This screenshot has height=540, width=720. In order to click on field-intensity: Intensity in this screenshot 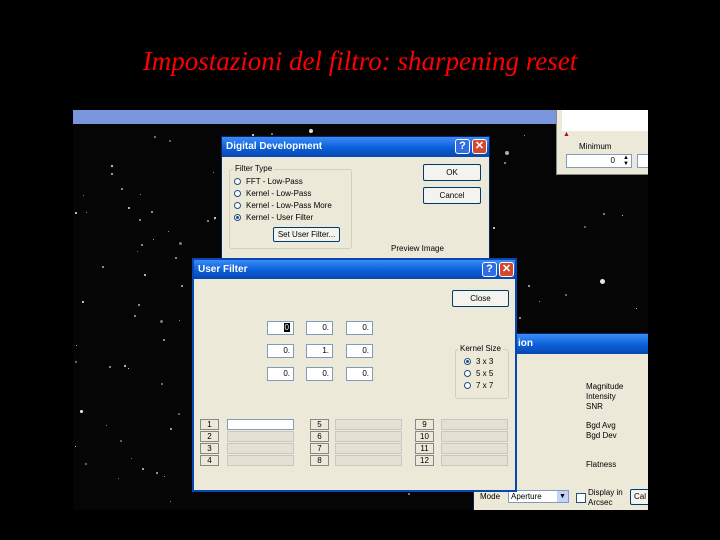, I will do `click(601, 396)`.